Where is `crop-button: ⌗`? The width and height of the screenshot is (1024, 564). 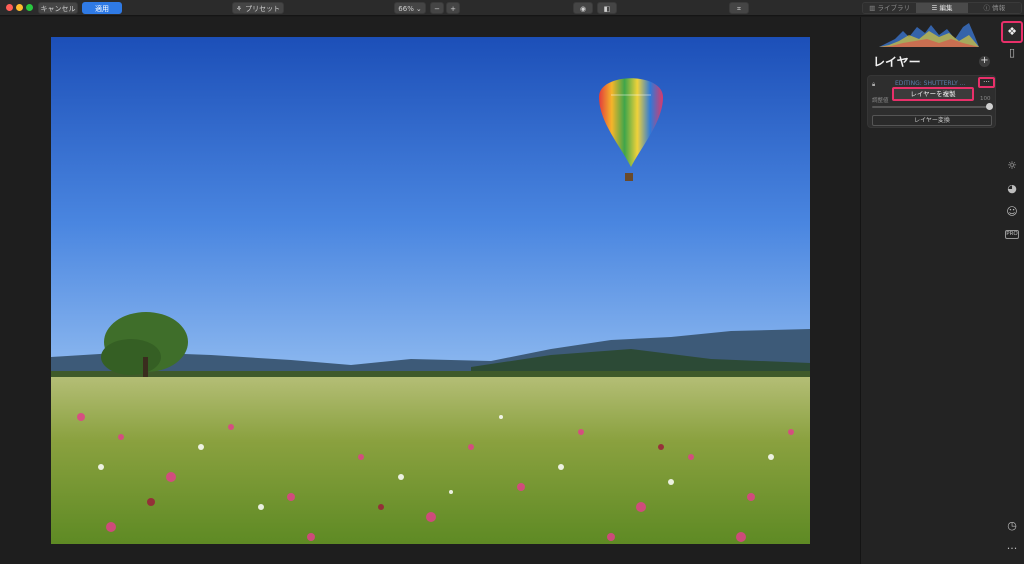 crop-button: ⌗ is located at coordinates (739, 8).